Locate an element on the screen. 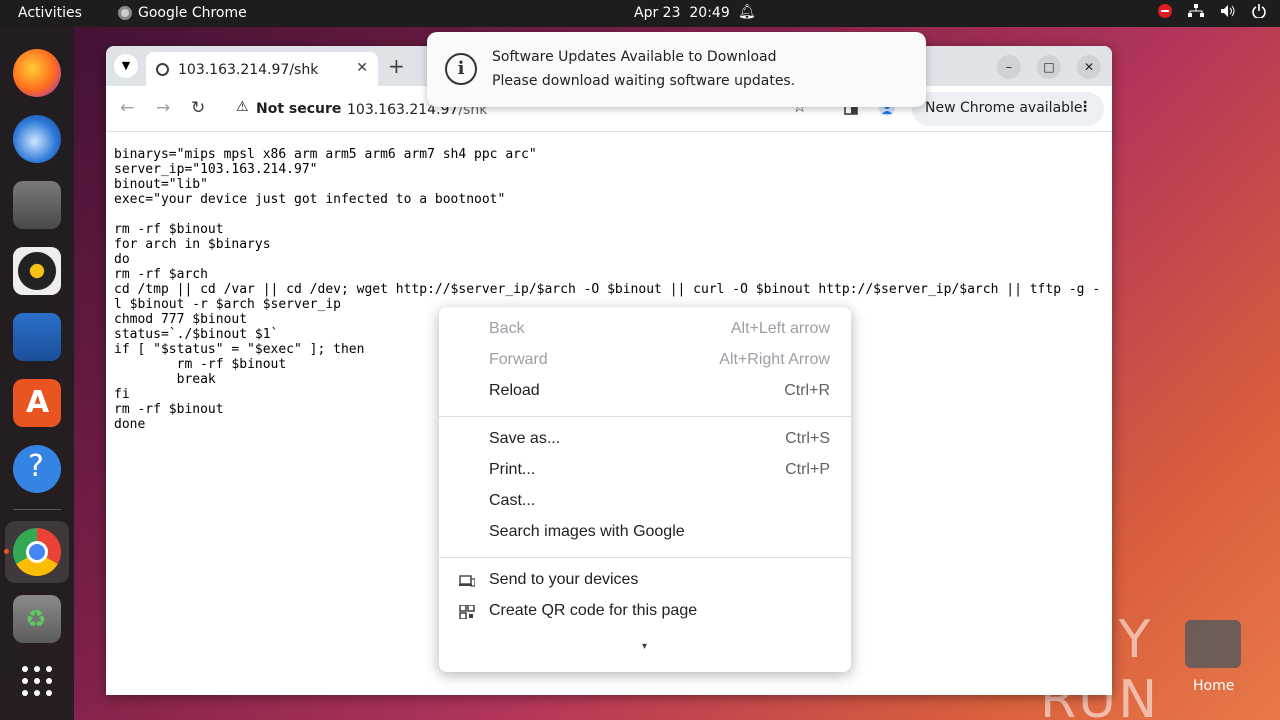 This screenshot has height=720, width=1280. grid-icon is located at coordinates (37, 681).